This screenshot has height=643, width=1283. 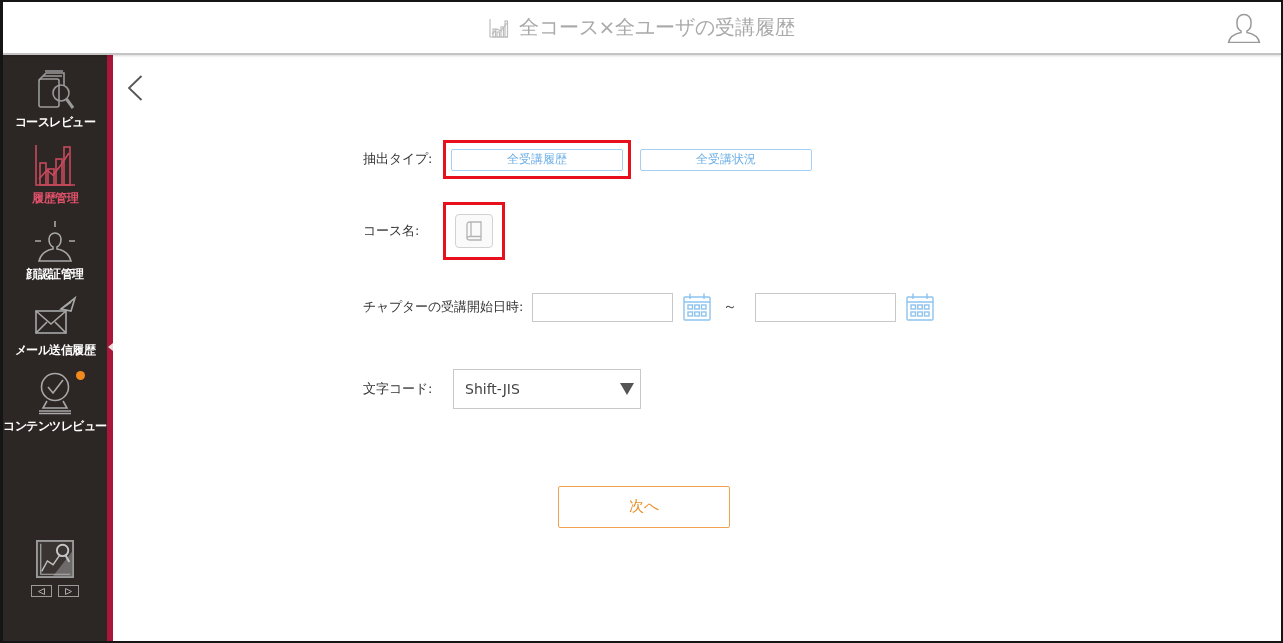 I want to click on chart-icon, so click(x=498, y=27).